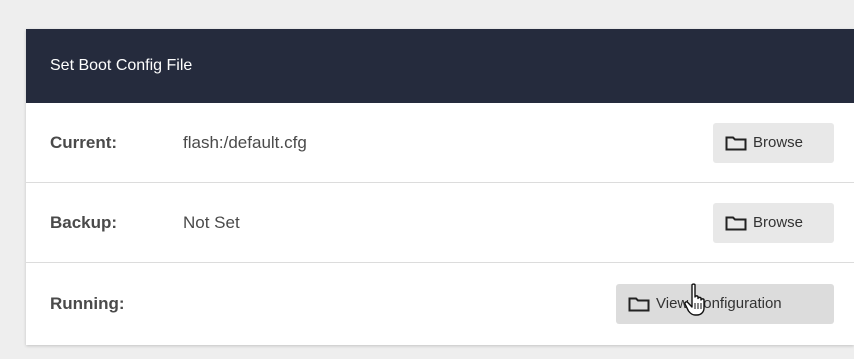 Image resolution: width=854 pixels, height=359 pixels. What do you see at coordinates (778, 222) in the screenshot?
I see `browse-backup-label: Browse` at bounding box center [778, 222].